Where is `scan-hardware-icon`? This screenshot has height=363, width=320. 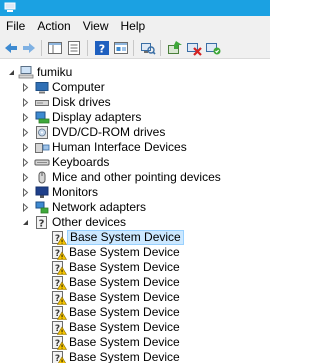
scan-hardware-icon is located at coordinates (148, 48).